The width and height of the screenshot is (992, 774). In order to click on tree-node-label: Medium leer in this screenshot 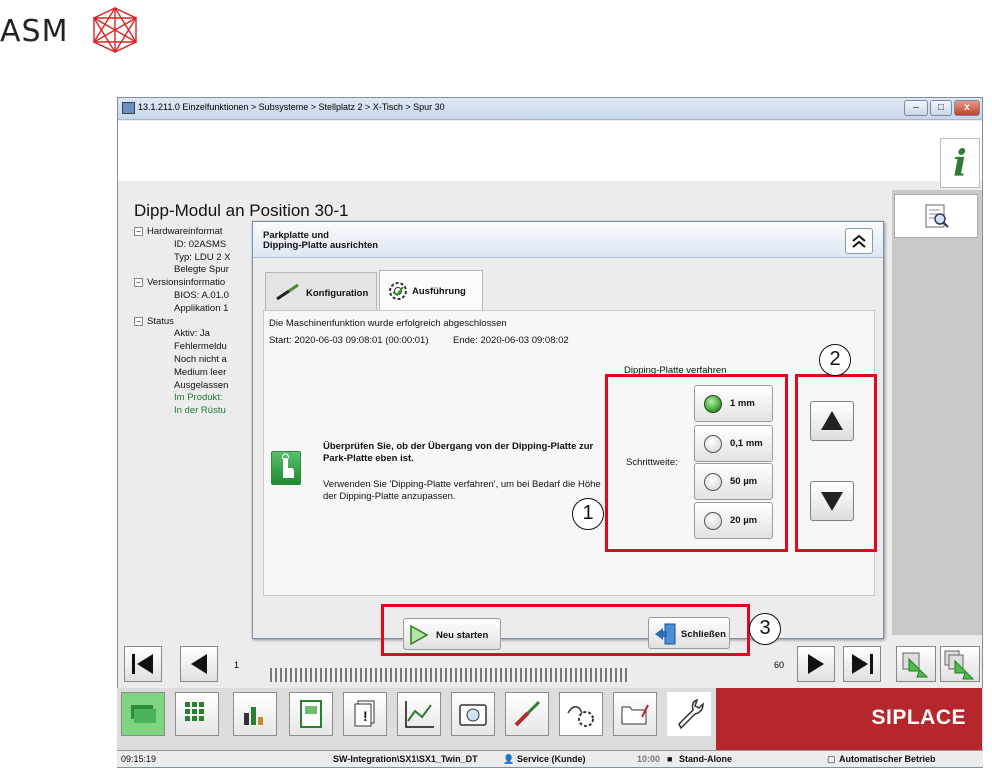, I will do `click(200, 372)`.